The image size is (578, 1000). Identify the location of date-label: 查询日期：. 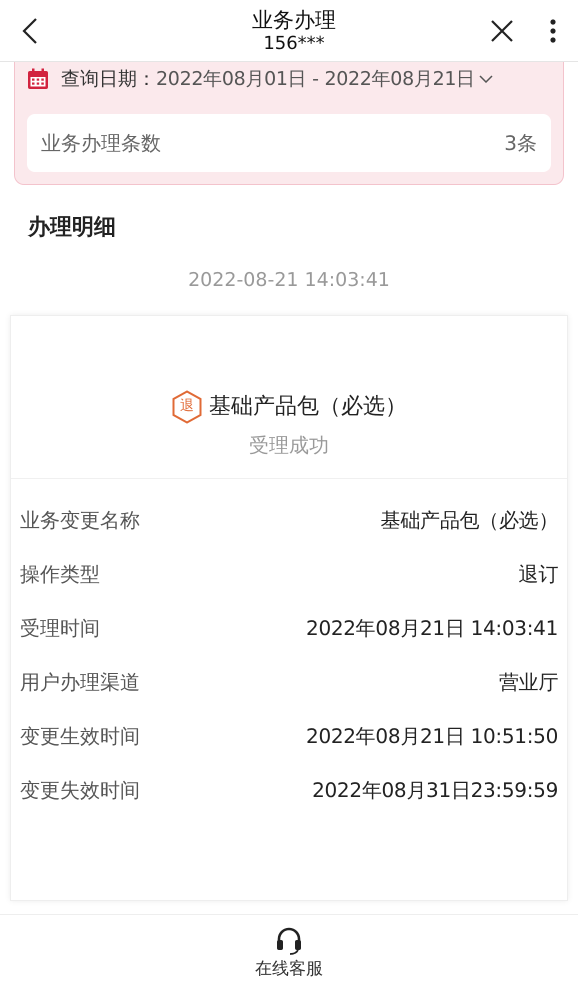
(108, 79).